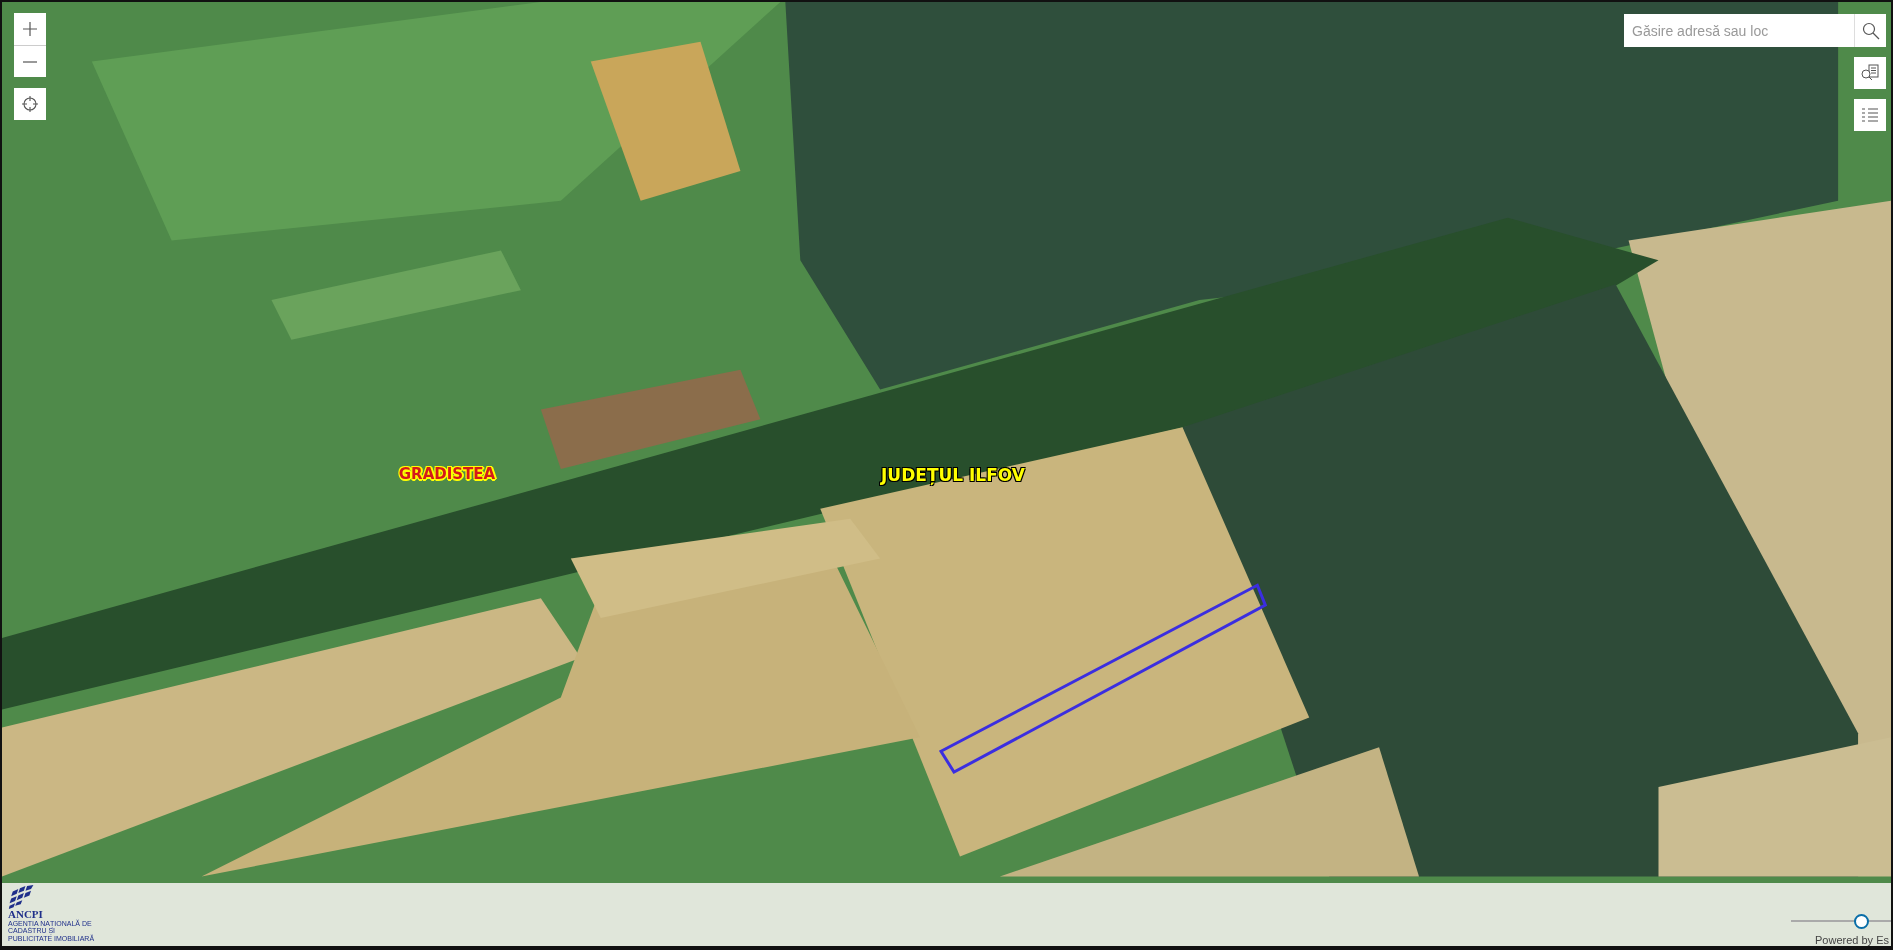 The width and height of the screenshot is (1893, 950). What do you see at coordinates (1861, 921) in the screenshot?
I see `slider-thumb` at bounding box center [1861, 921].